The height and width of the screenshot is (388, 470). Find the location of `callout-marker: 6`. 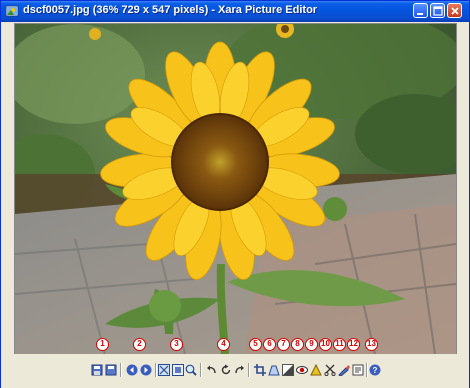

callout-marker: 6 is located at coordinates (269, 344).